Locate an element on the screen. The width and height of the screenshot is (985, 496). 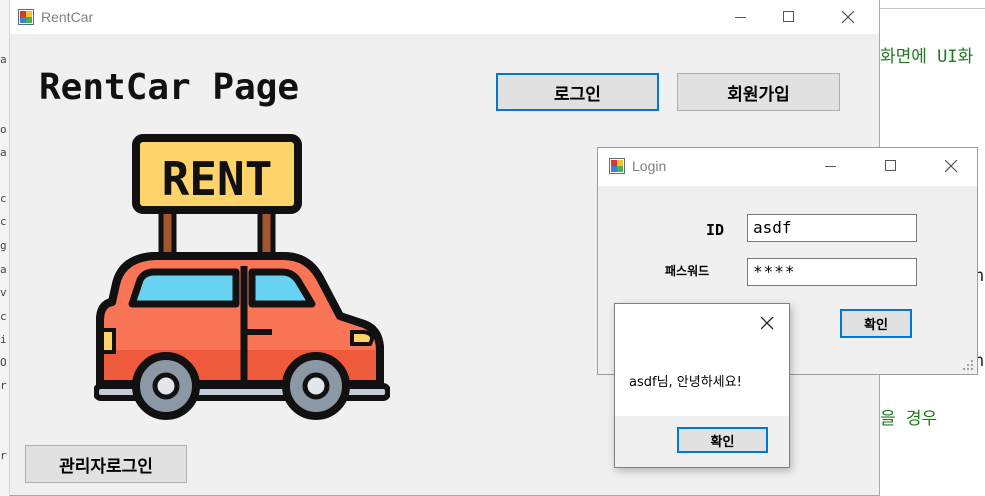
id-label: ID is located at coordinates (715, 230).